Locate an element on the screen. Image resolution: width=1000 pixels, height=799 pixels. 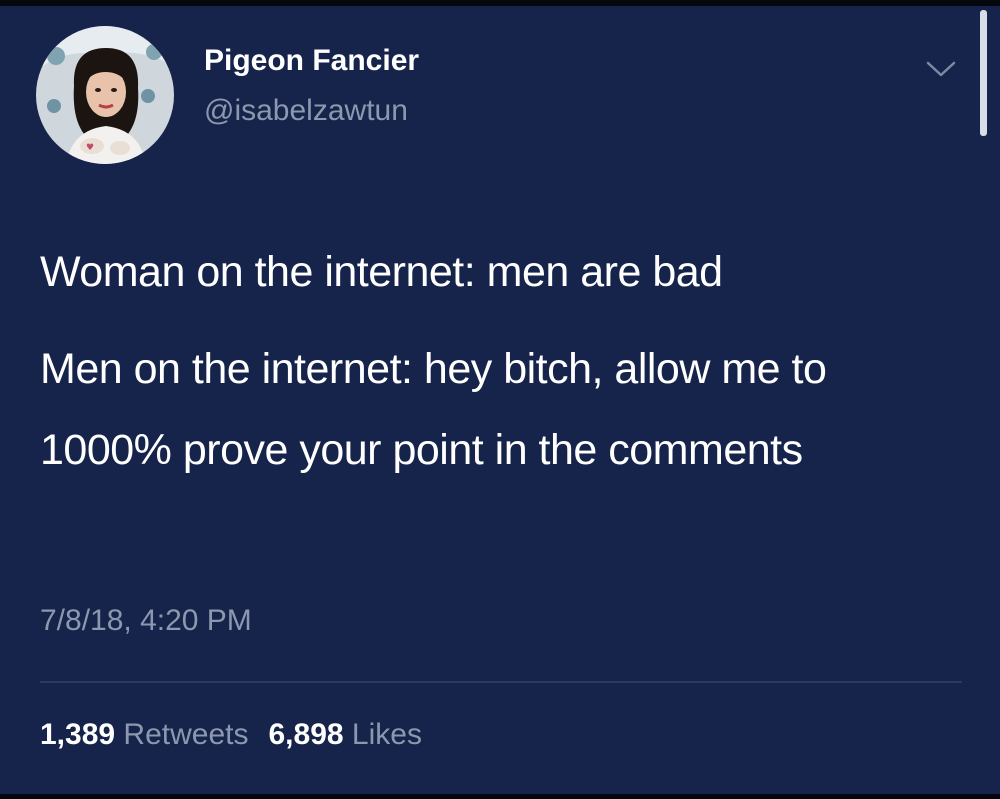
tweet-stats: 1,389 Retweets 6,898 Likes is located at coordinates (231, 735).